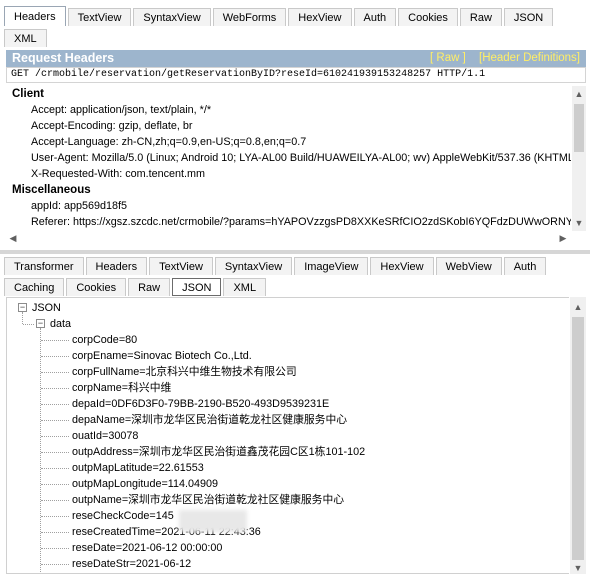 The height and width of the screenshot is (574, 590). What do you see at coordinates (288, 94) in the screenshot?
I see `header-group-client: Client` at bounding box center [288, 94].